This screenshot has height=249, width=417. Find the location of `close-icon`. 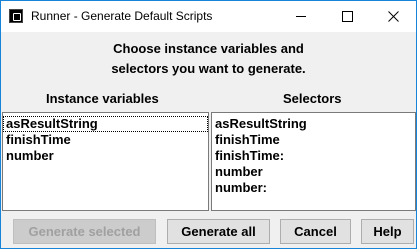

close-icon is located at coordinates (393, 16).